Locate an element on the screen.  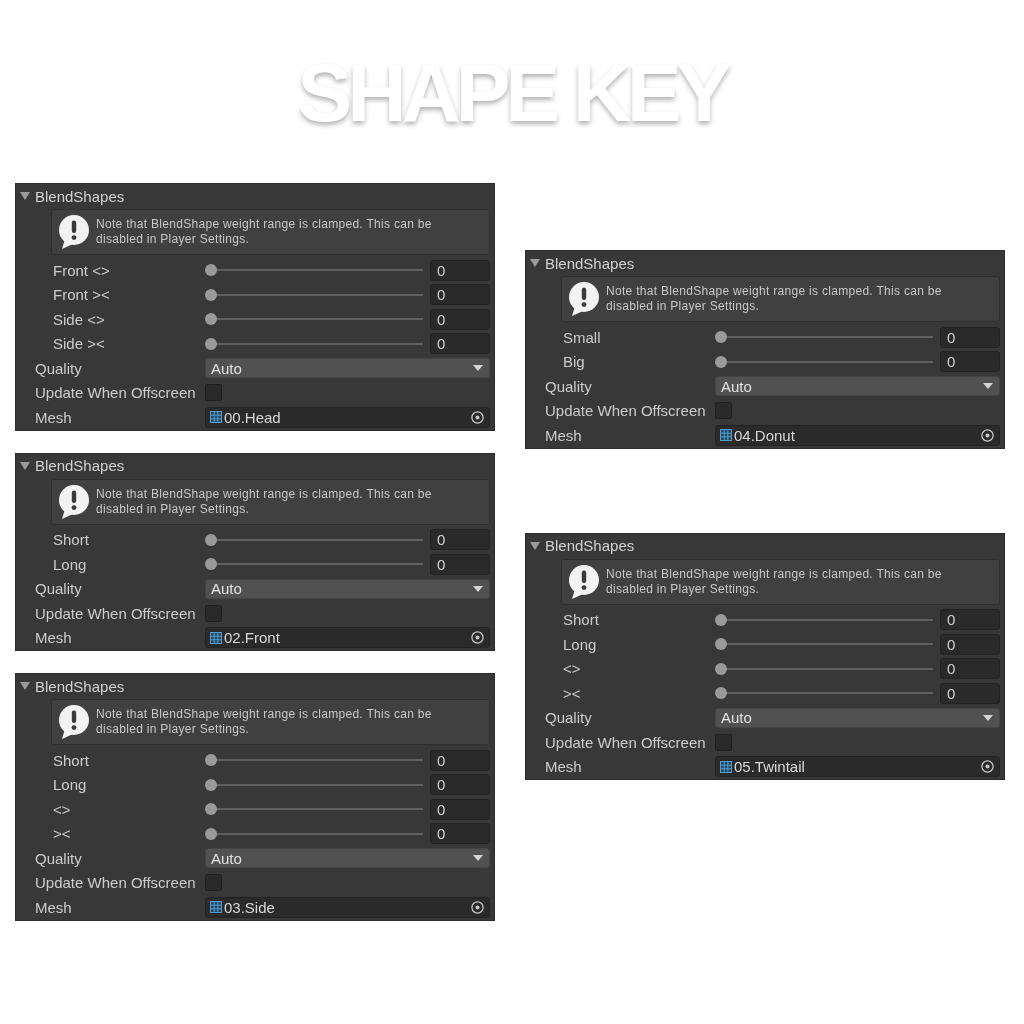
shape-label: Small is located at coordinates (582, 337).